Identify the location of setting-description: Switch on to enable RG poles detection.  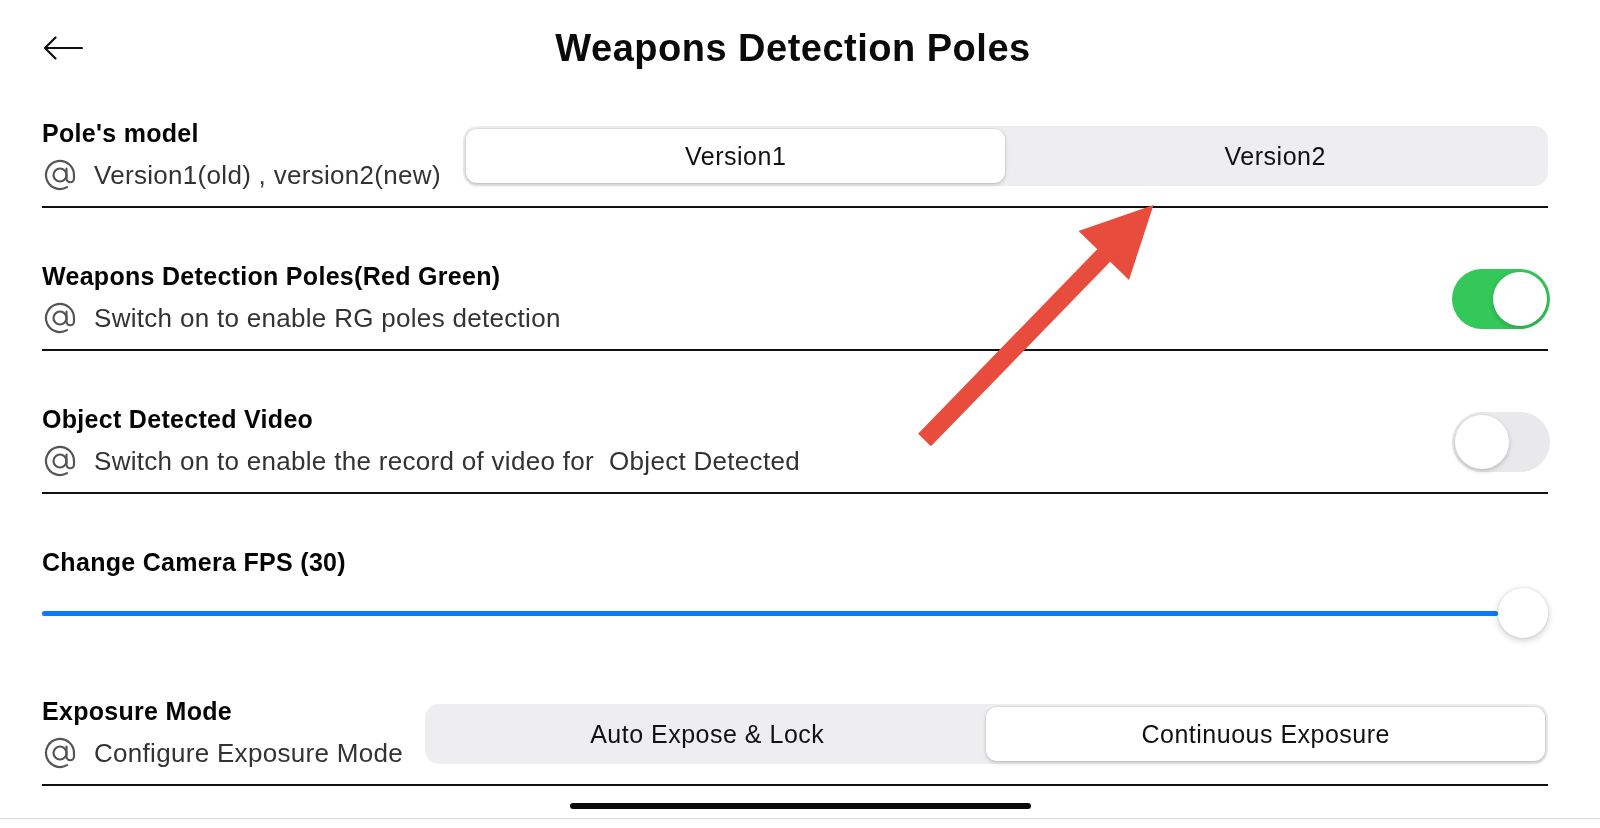
(327, 318).